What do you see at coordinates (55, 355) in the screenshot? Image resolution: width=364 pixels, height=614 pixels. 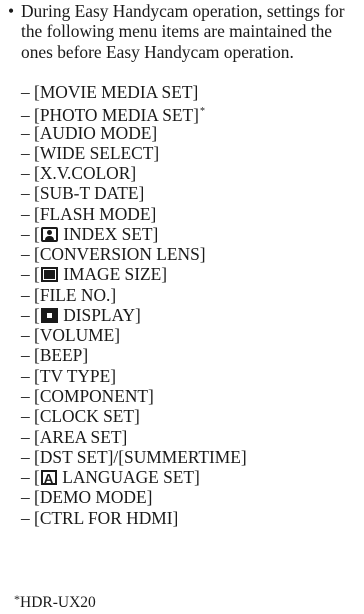 I see `menu-item-text: – [BEEP]` at bounding box center [55, 355].